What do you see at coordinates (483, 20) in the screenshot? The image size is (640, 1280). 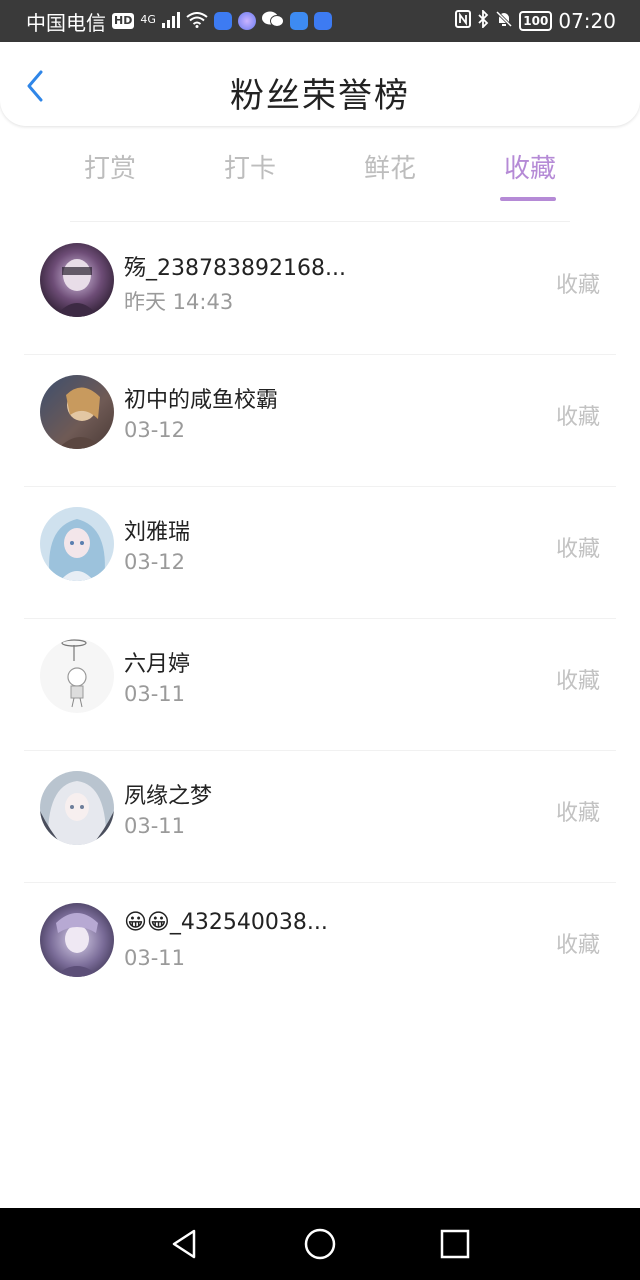 I see `bluetooth-icon` at bounding box center [483, 20].